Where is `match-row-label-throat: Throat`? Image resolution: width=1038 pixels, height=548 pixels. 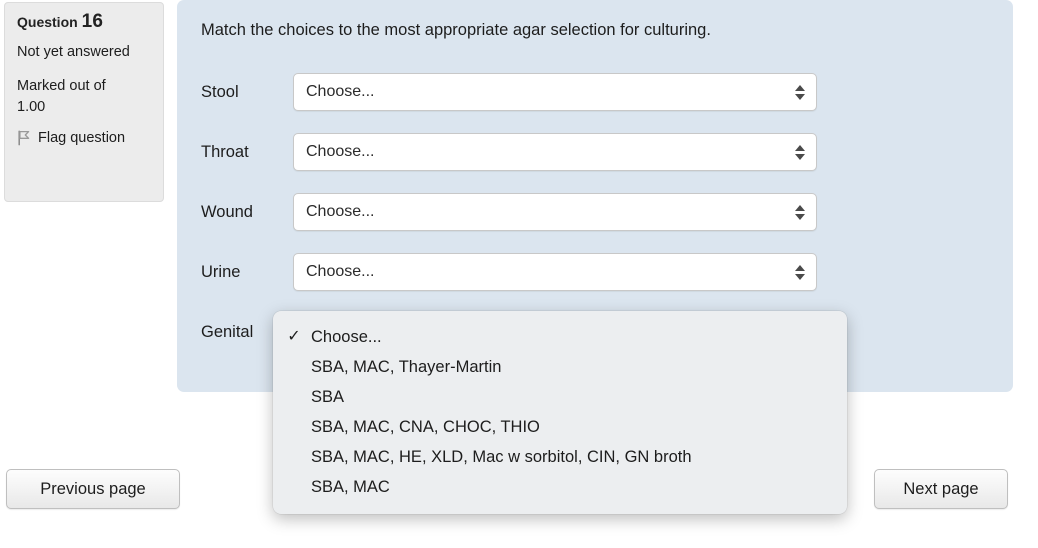 match-row-label-throat: Throat is located at coordinates (225, 152).